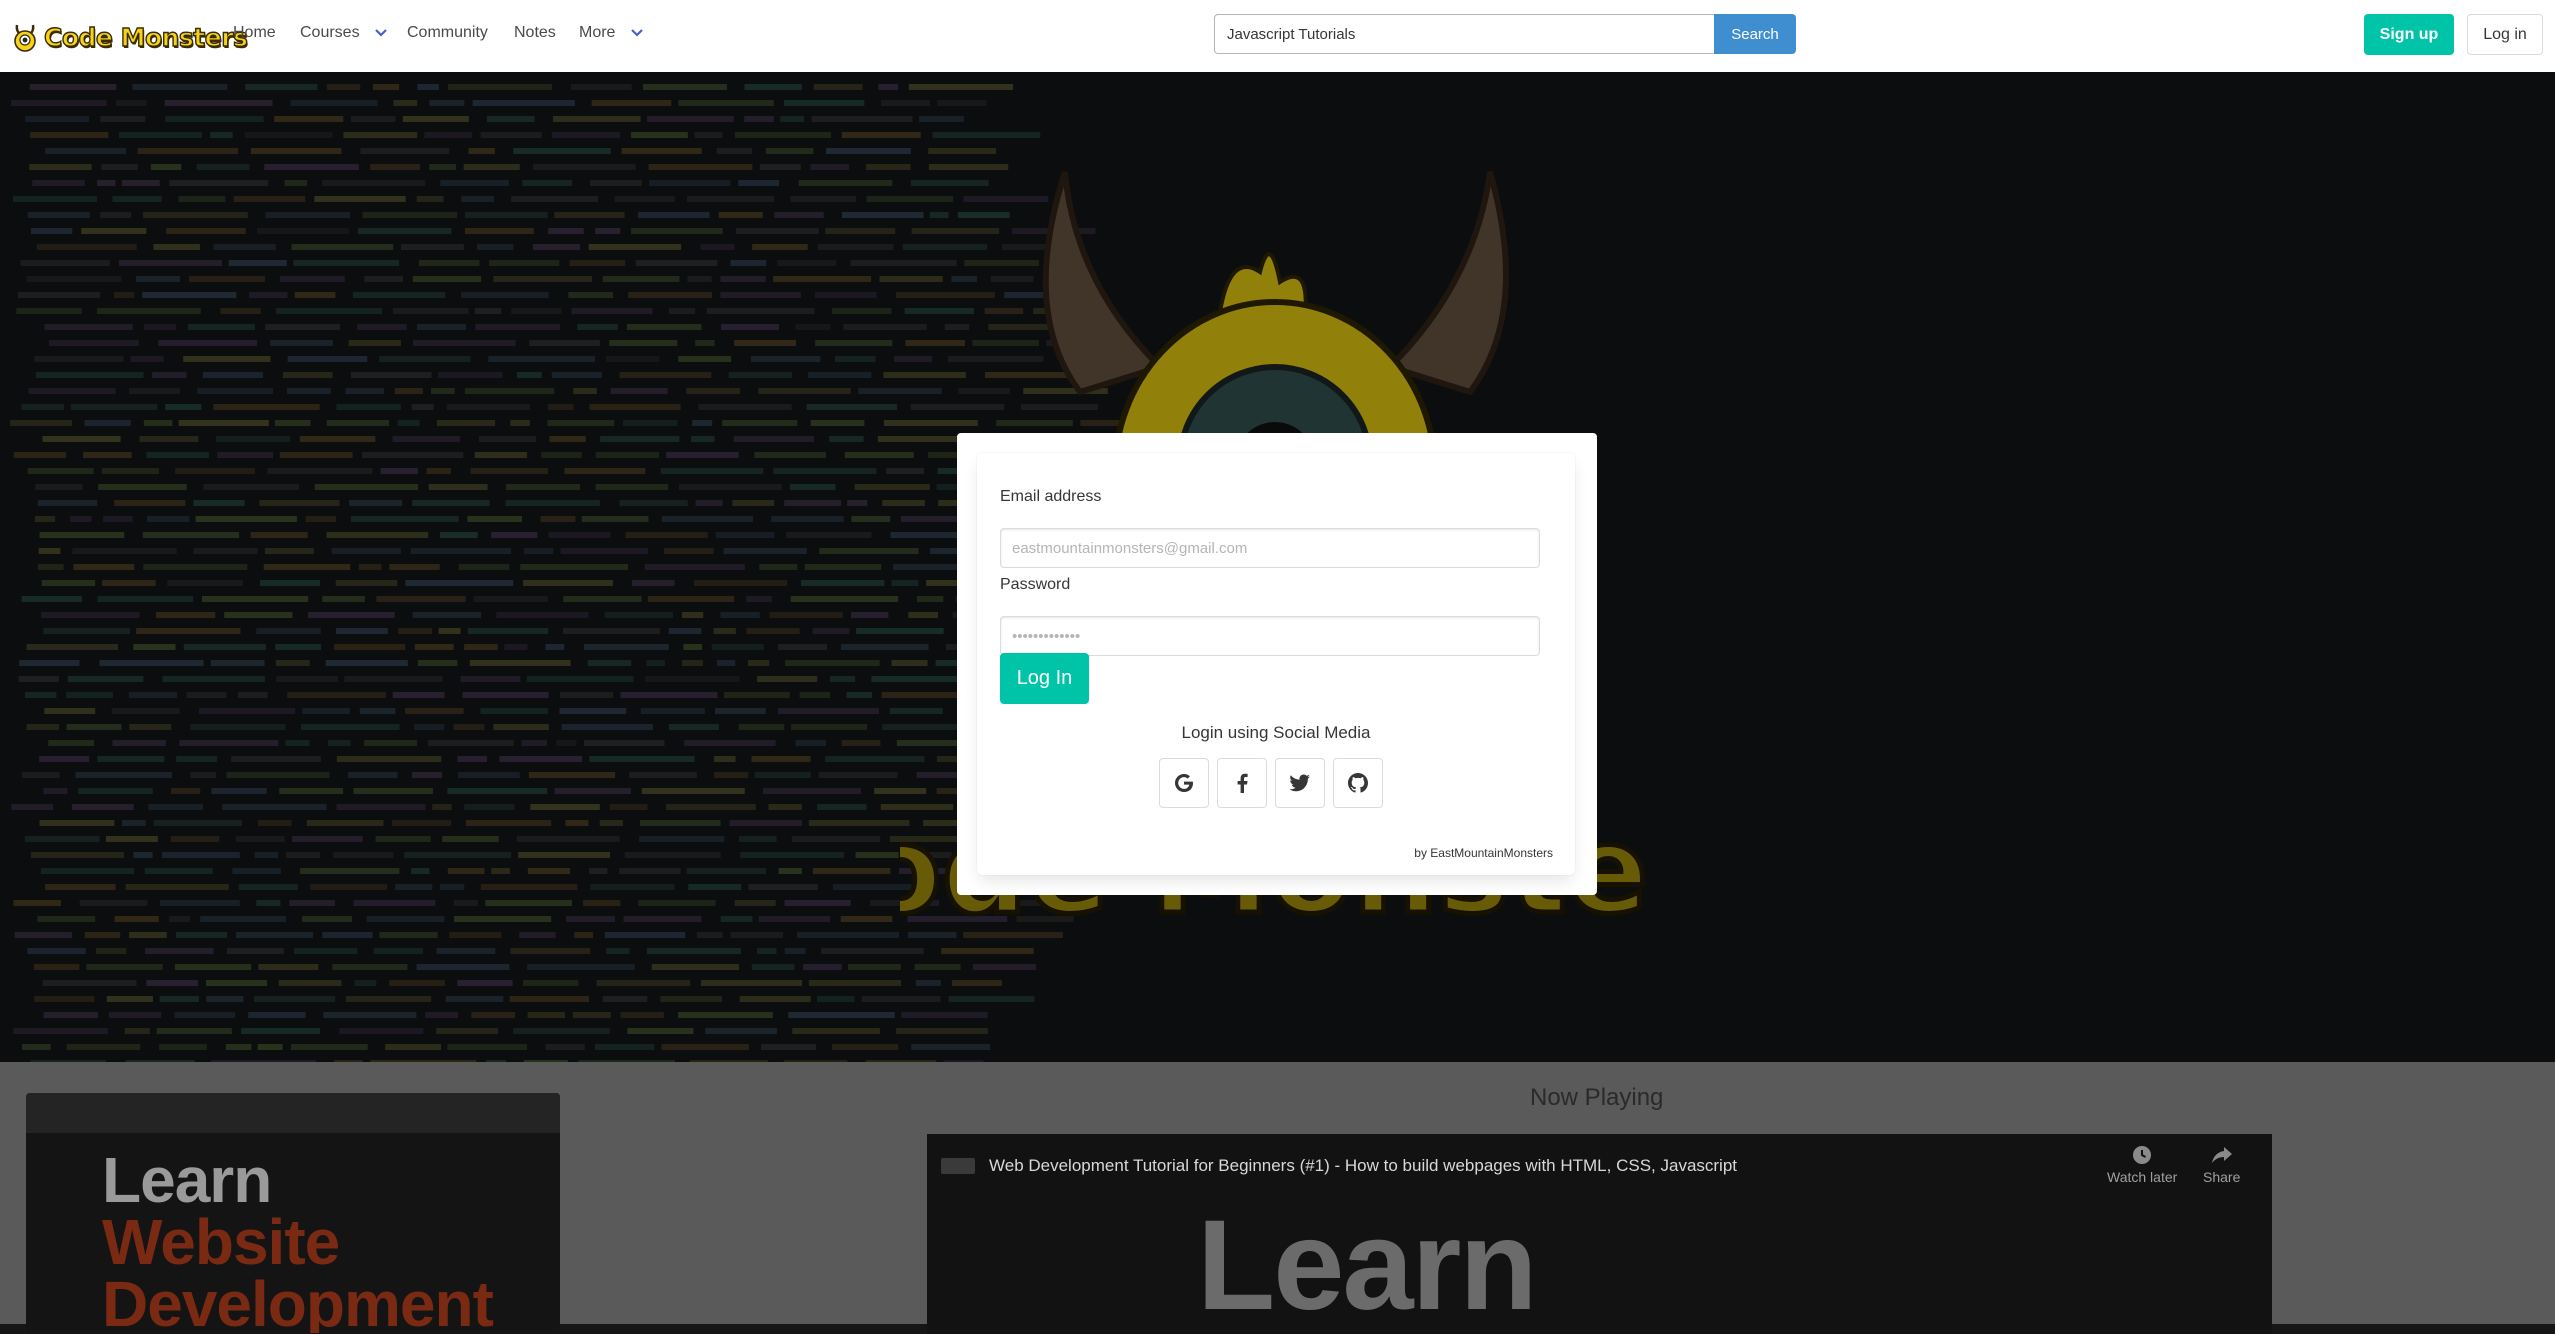  Describe the element at coordinates (2222, 1177) in the screenshot. I see `share-label: Share` at that location.